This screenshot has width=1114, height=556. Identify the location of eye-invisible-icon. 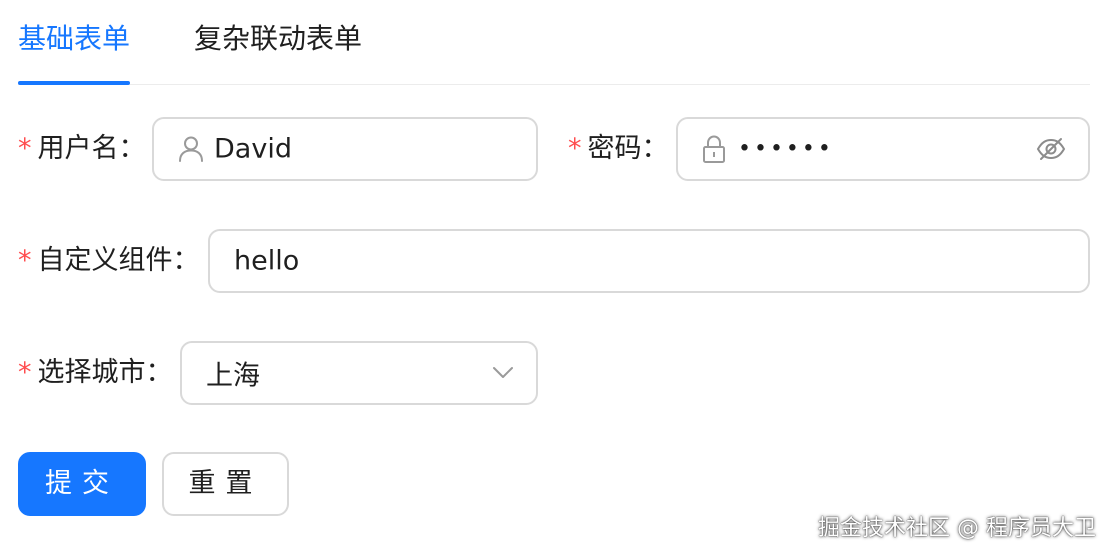
(1051, 149).